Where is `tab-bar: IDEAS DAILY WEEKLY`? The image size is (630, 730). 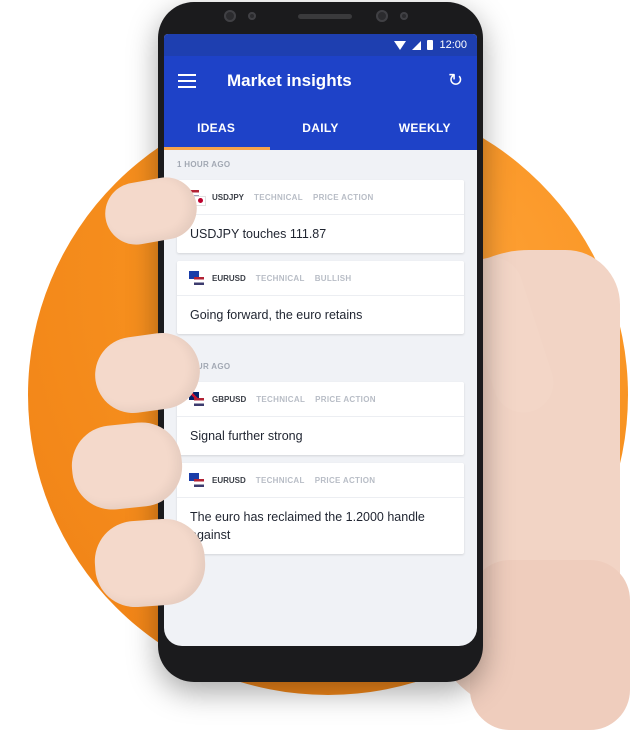 tab-bar: IDEAS DAILY WEEKLY is located at coordinates (320, 128).